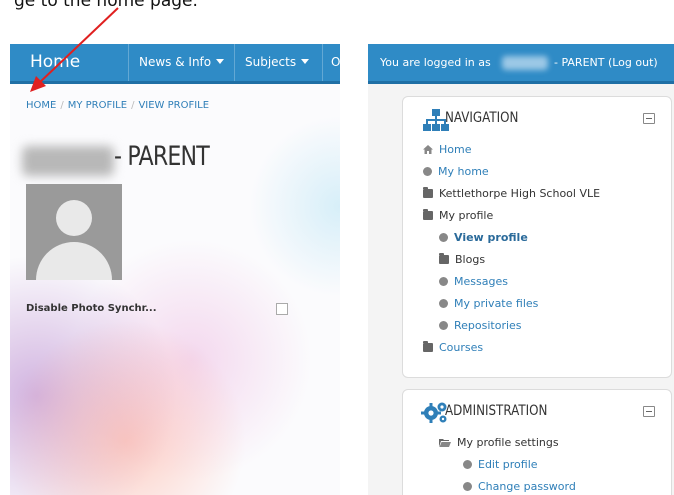  What do you see at coordinates (508, 442) in the screenshot?
I see `admin-item-label: My profile settings` at bounding box center [508, 442].